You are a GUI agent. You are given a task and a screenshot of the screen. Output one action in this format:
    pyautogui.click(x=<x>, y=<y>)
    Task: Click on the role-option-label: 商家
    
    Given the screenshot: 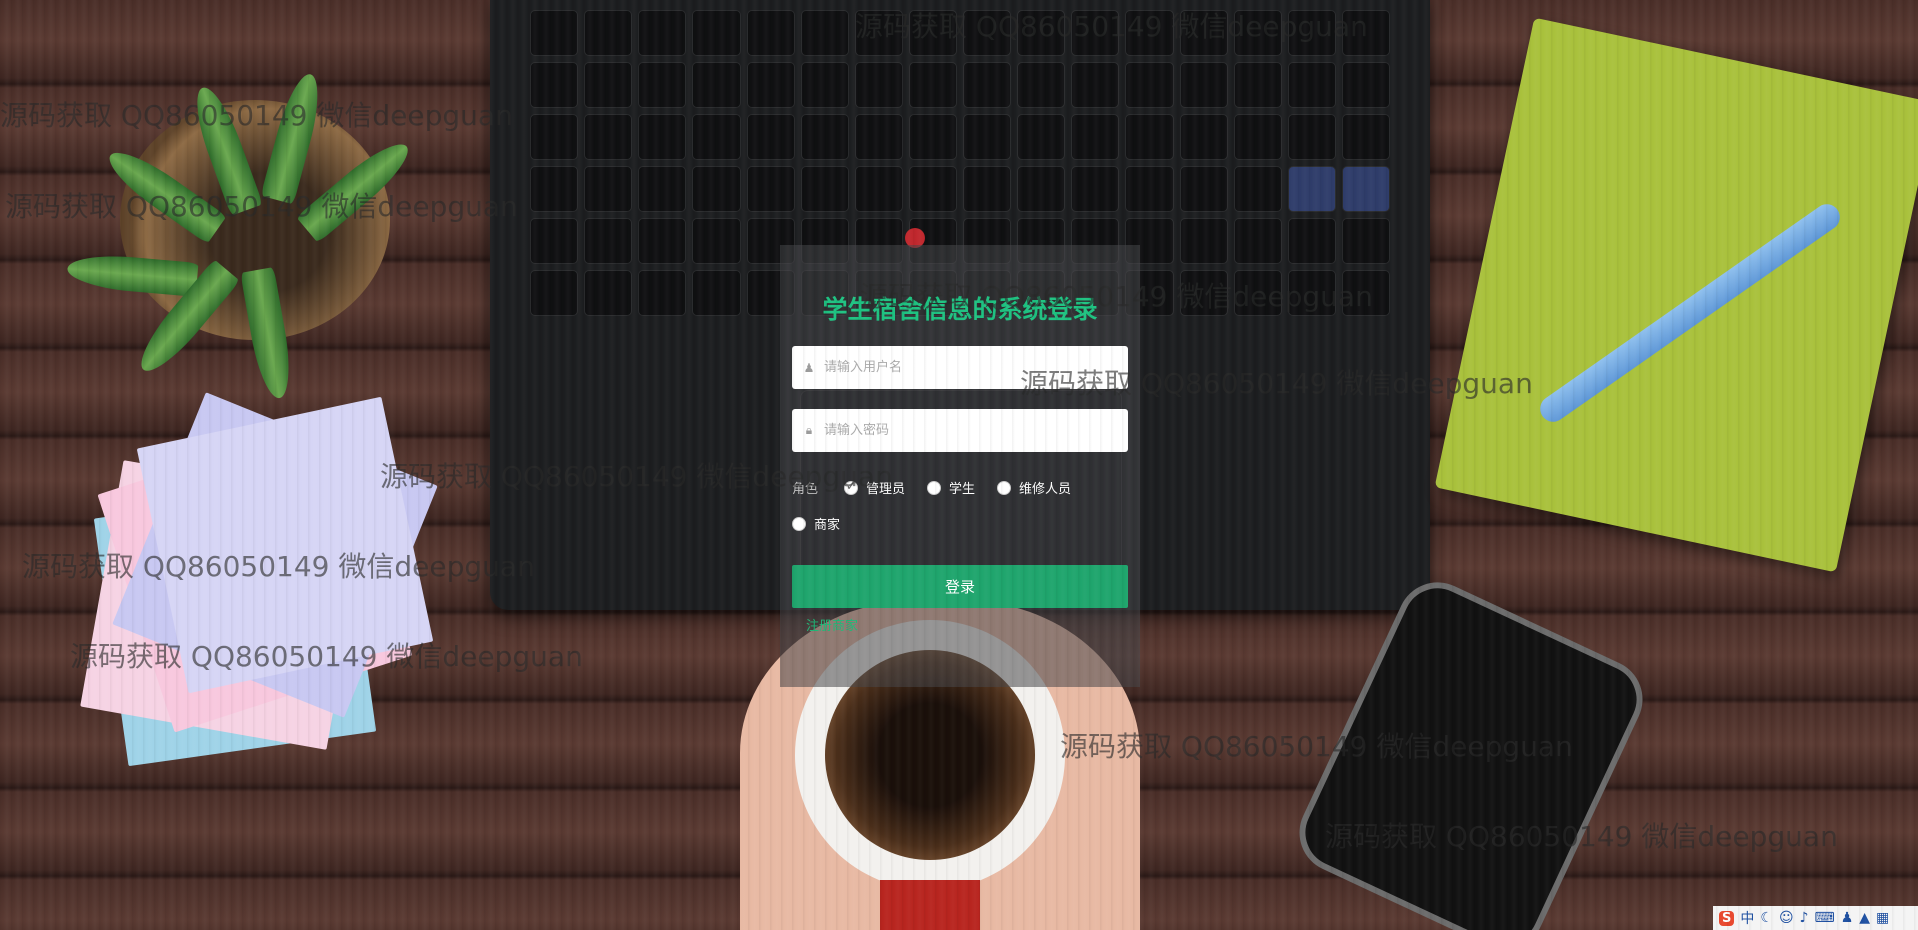 What is the action you would take?
    pyautogui.click(x=827, y=525)
    